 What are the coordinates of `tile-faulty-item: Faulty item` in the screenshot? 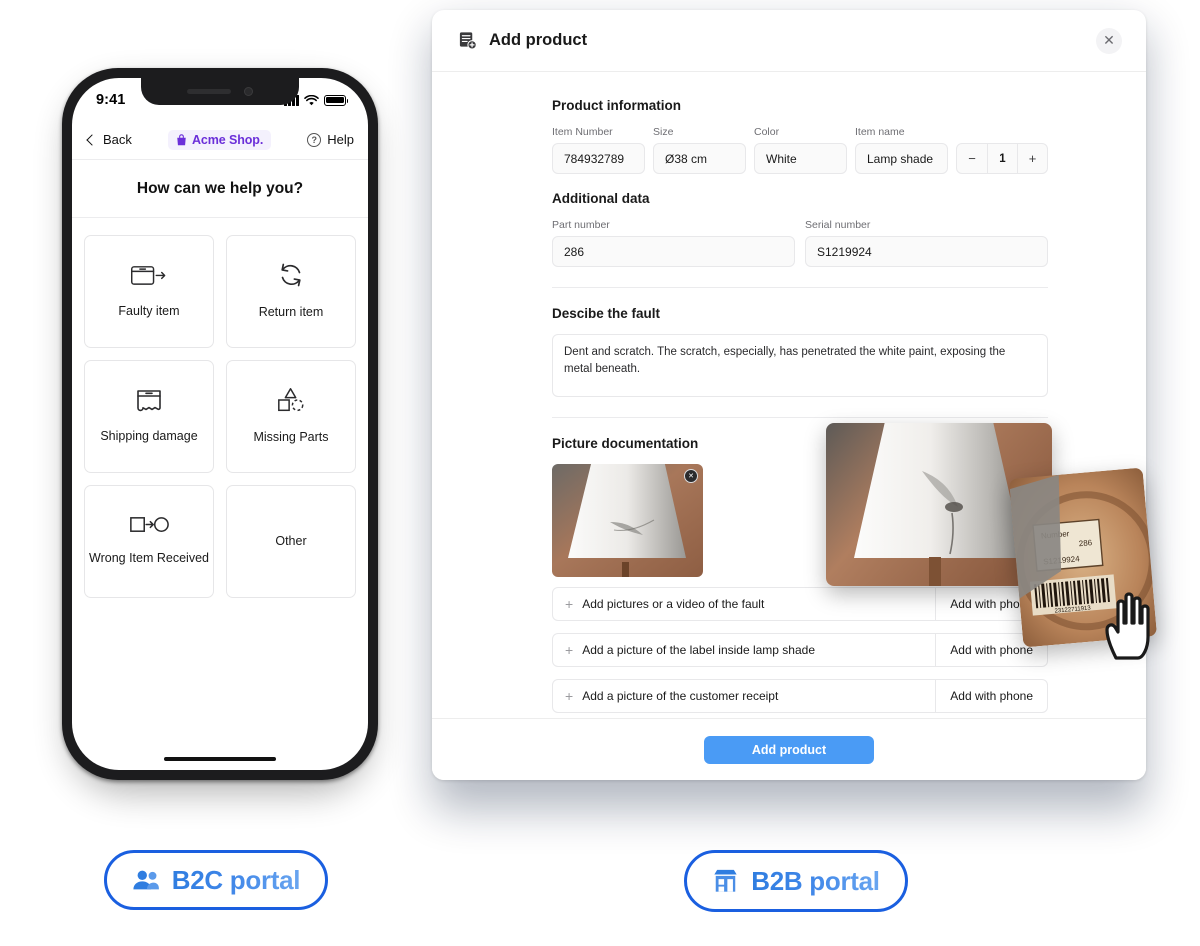 It's located at (149, 291).